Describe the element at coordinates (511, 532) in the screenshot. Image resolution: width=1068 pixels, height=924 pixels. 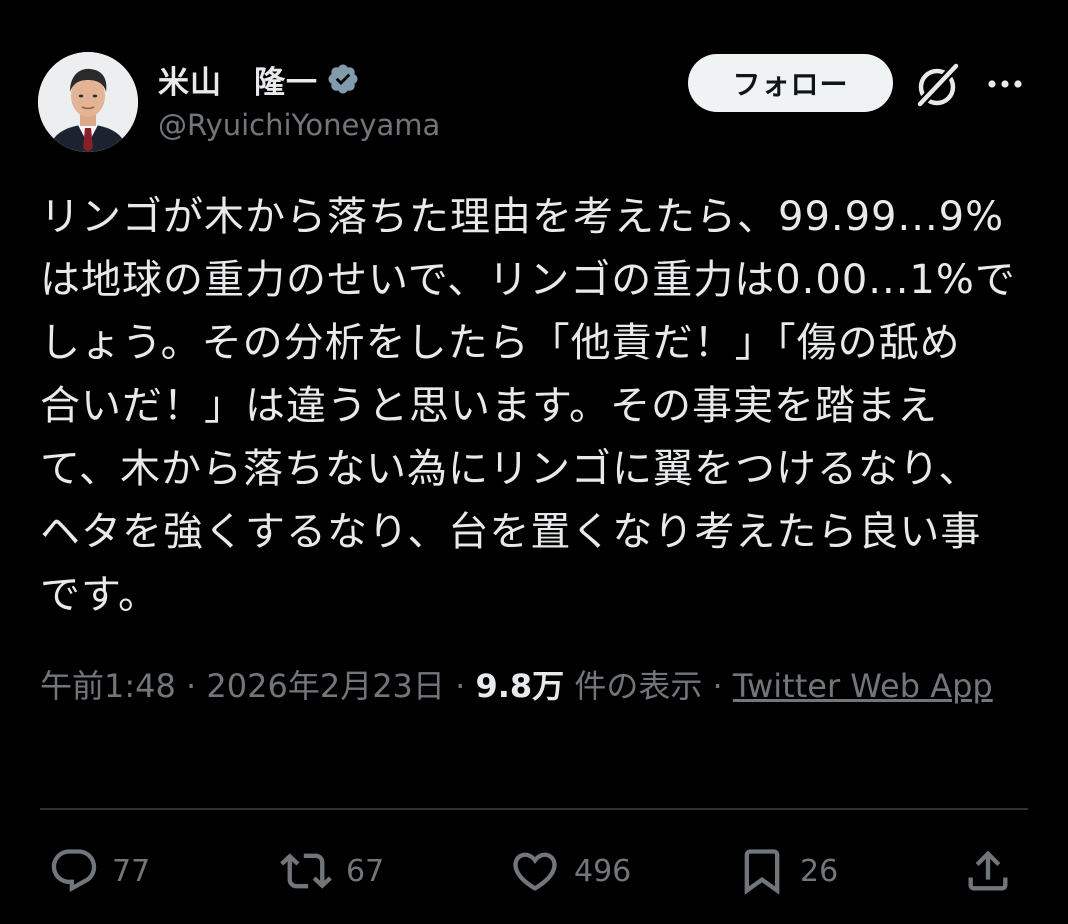
I see `tweet-text-line: ヘタを強くするなり、台を置くなり考えたら良い事` at that location.